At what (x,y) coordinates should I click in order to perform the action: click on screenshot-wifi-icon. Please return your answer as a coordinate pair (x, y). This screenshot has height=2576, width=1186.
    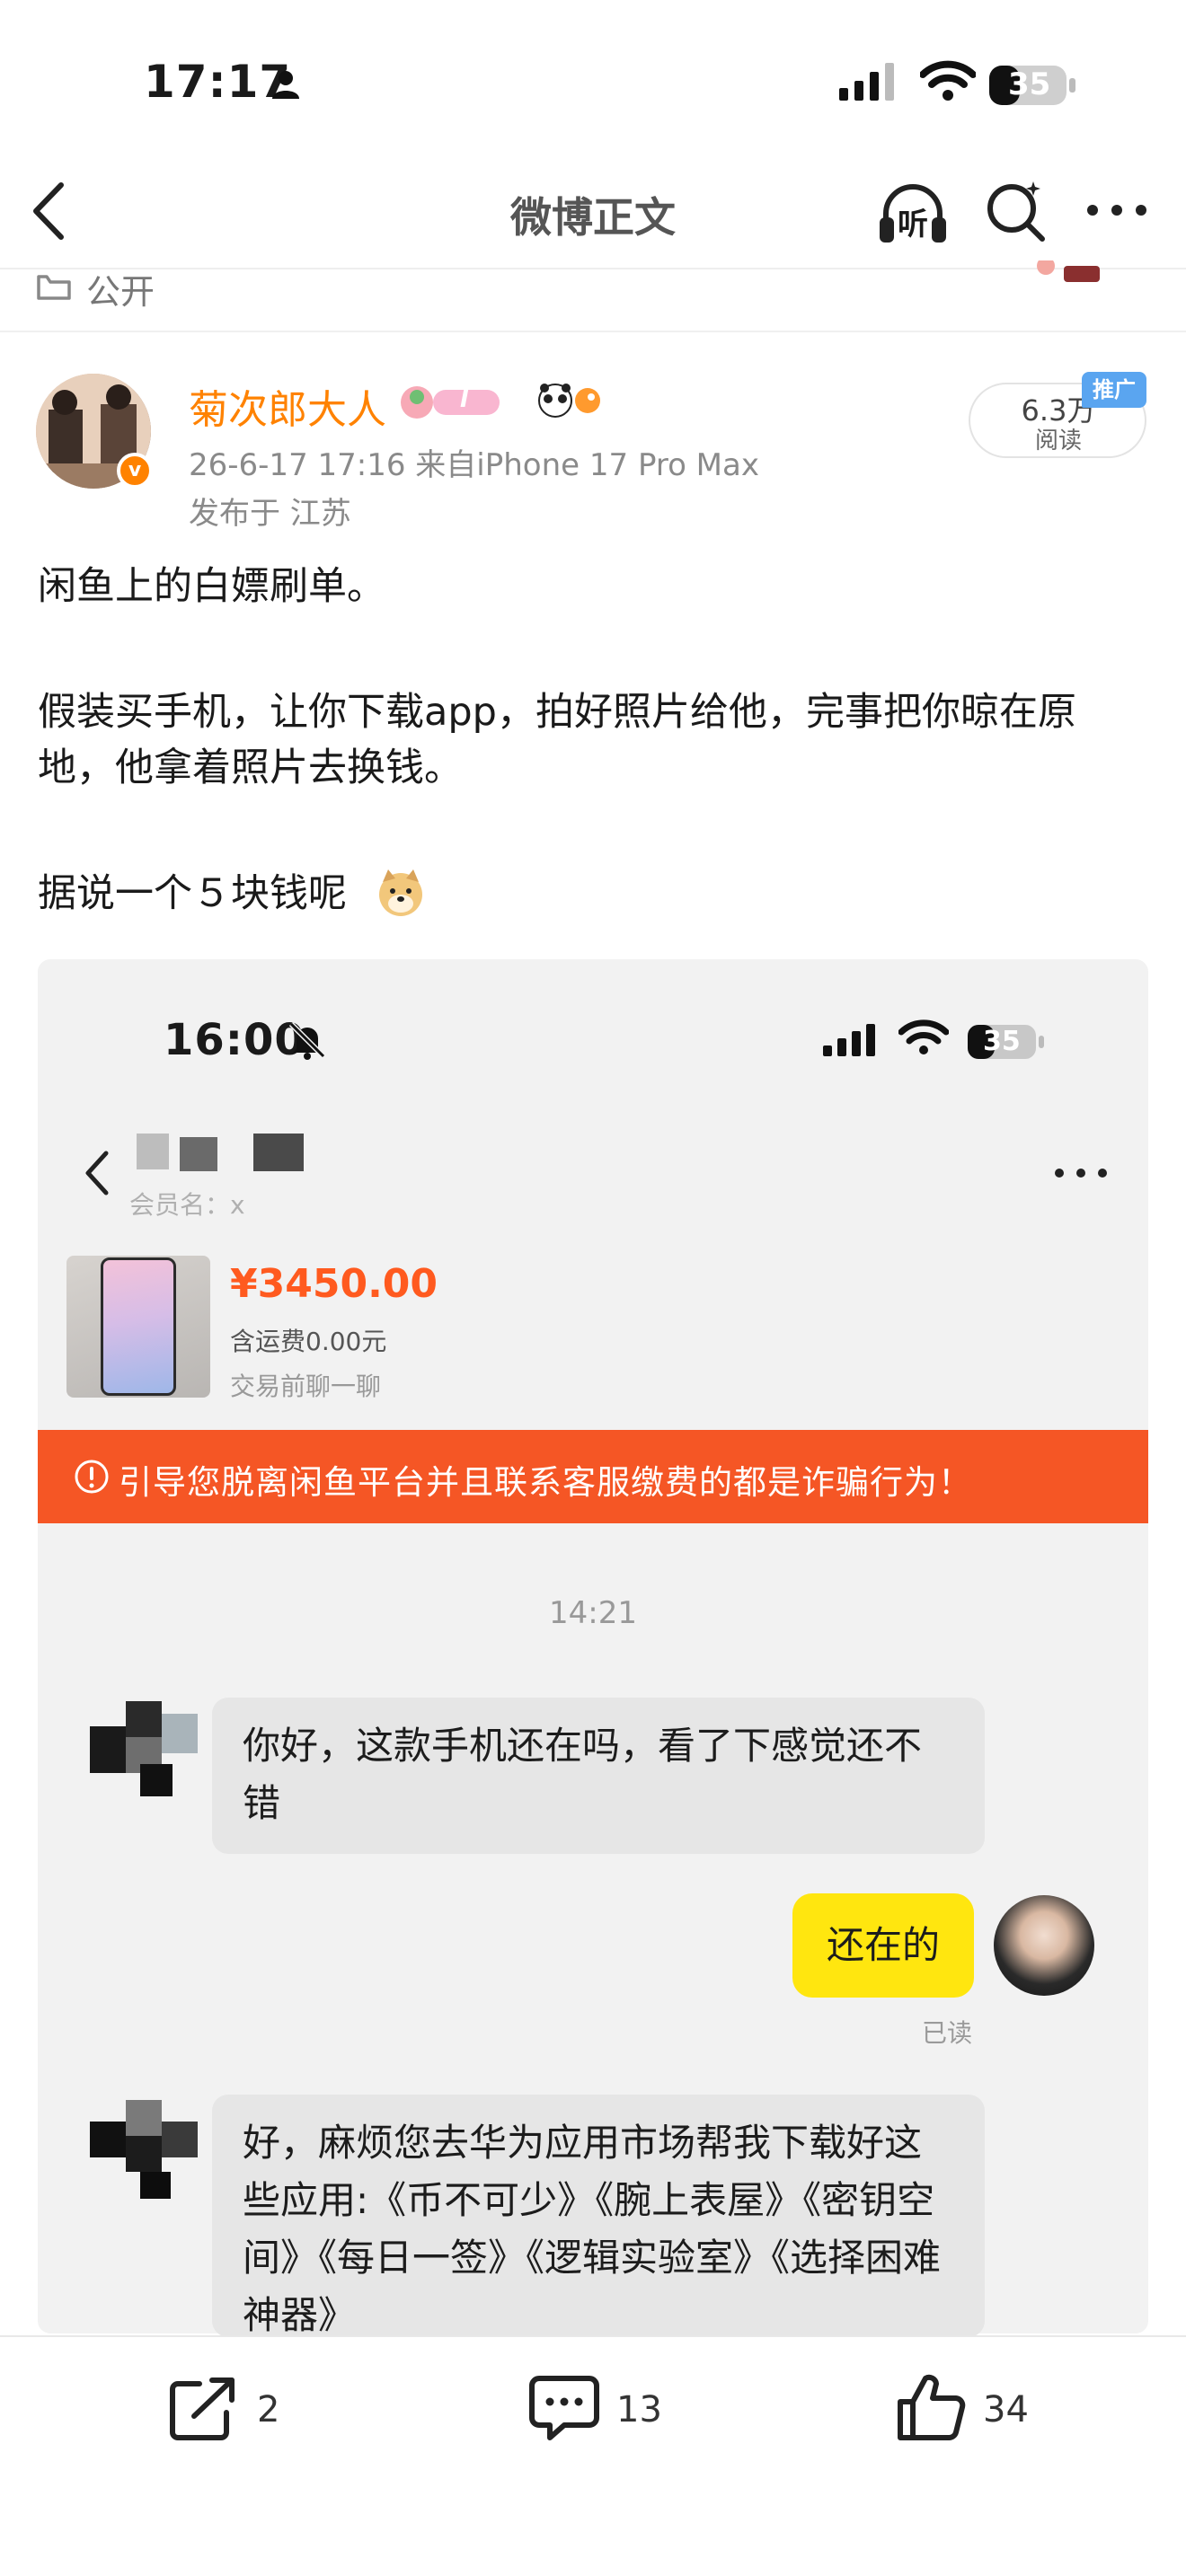
    Looking at the image, I should click on (924, 1039).